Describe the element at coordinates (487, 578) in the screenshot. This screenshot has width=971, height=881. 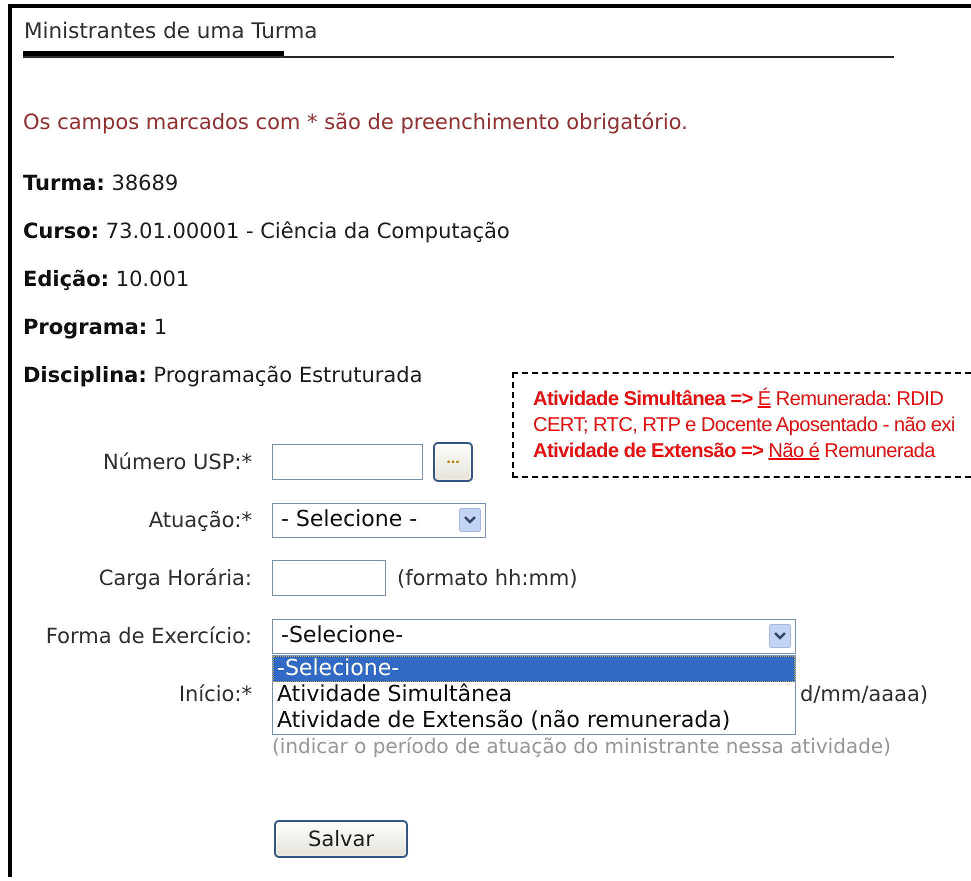
I see `format-hint: (formato hh:mm)` at that location.